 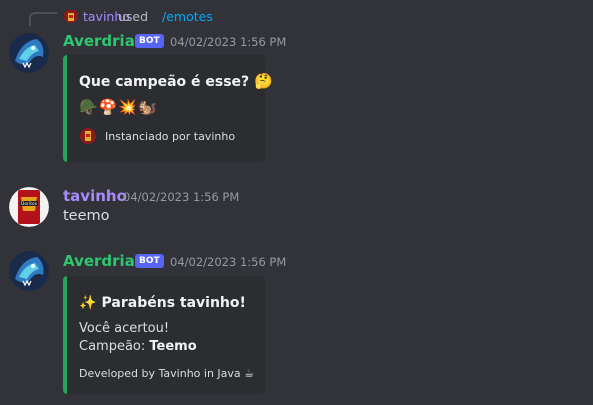 What do you see at coordinates (88, 136) in the screenshot?
I see `footer-avatar` at bounding box center [88, 136].